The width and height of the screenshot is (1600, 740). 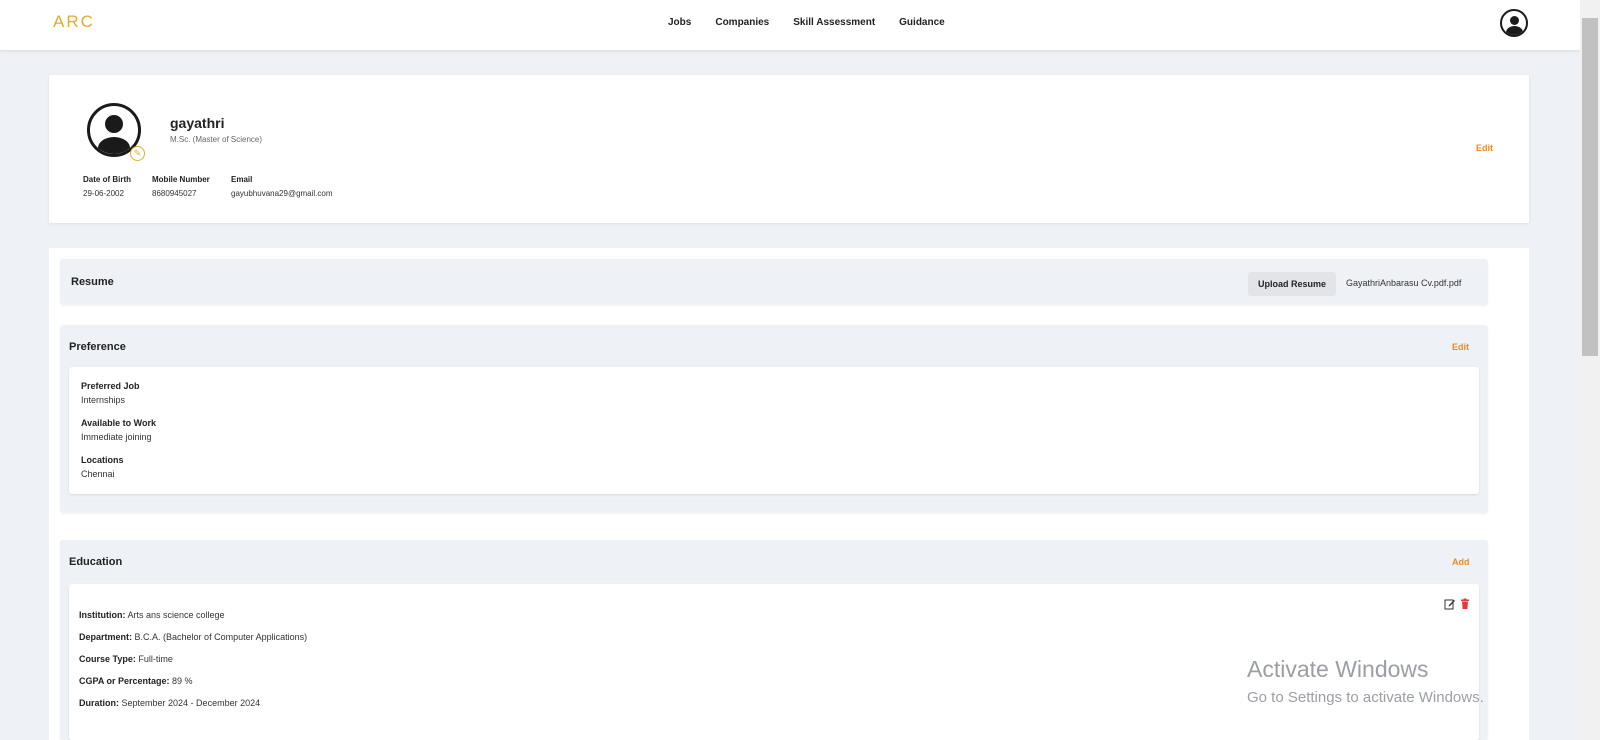 I want to click on preferred-job-value: Internships, so click(x=103, y=400).